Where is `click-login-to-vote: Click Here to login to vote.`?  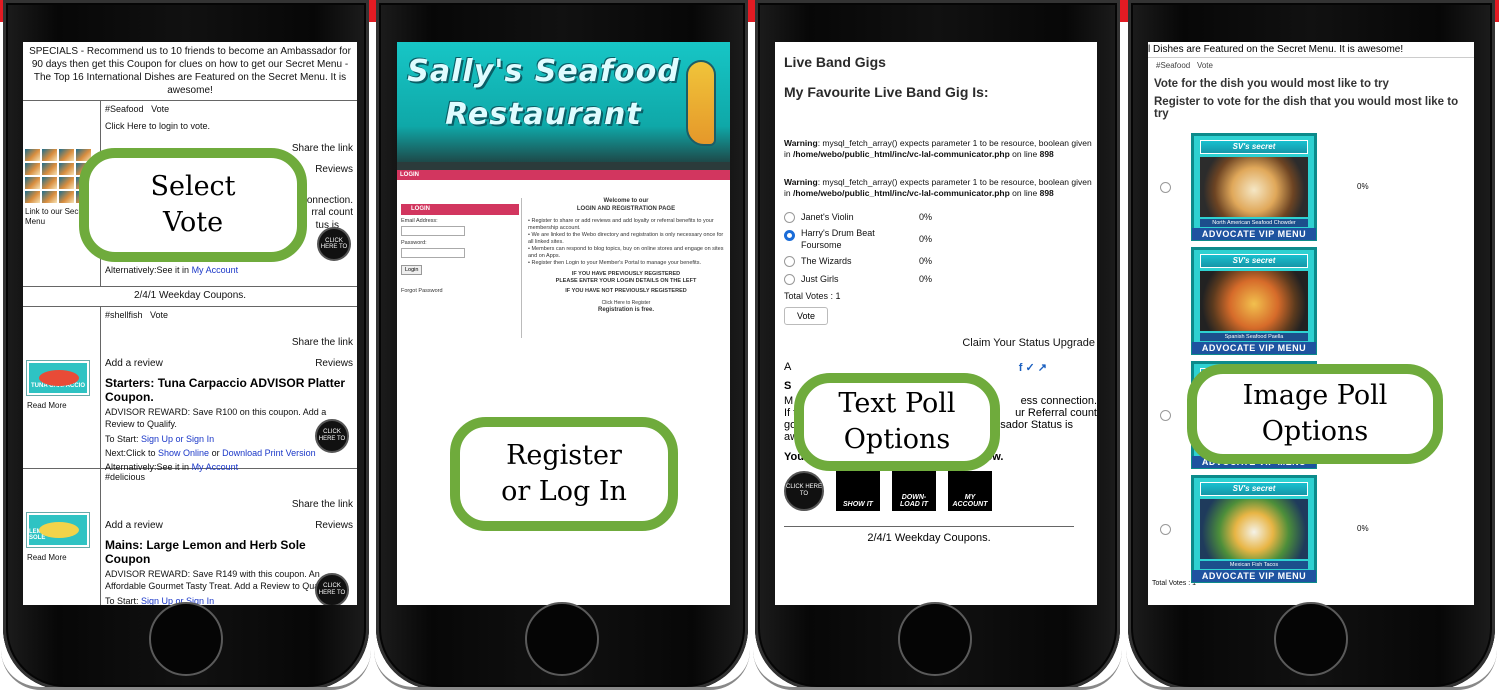 click-login-to-vote: Click Here to login to vote. is located at coordinates (229, 126).